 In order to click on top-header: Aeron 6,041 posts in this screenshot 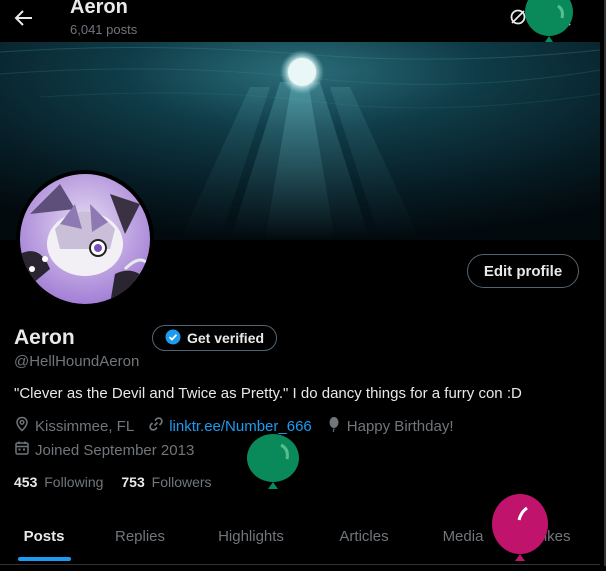, I will do `click(300, 21)`.